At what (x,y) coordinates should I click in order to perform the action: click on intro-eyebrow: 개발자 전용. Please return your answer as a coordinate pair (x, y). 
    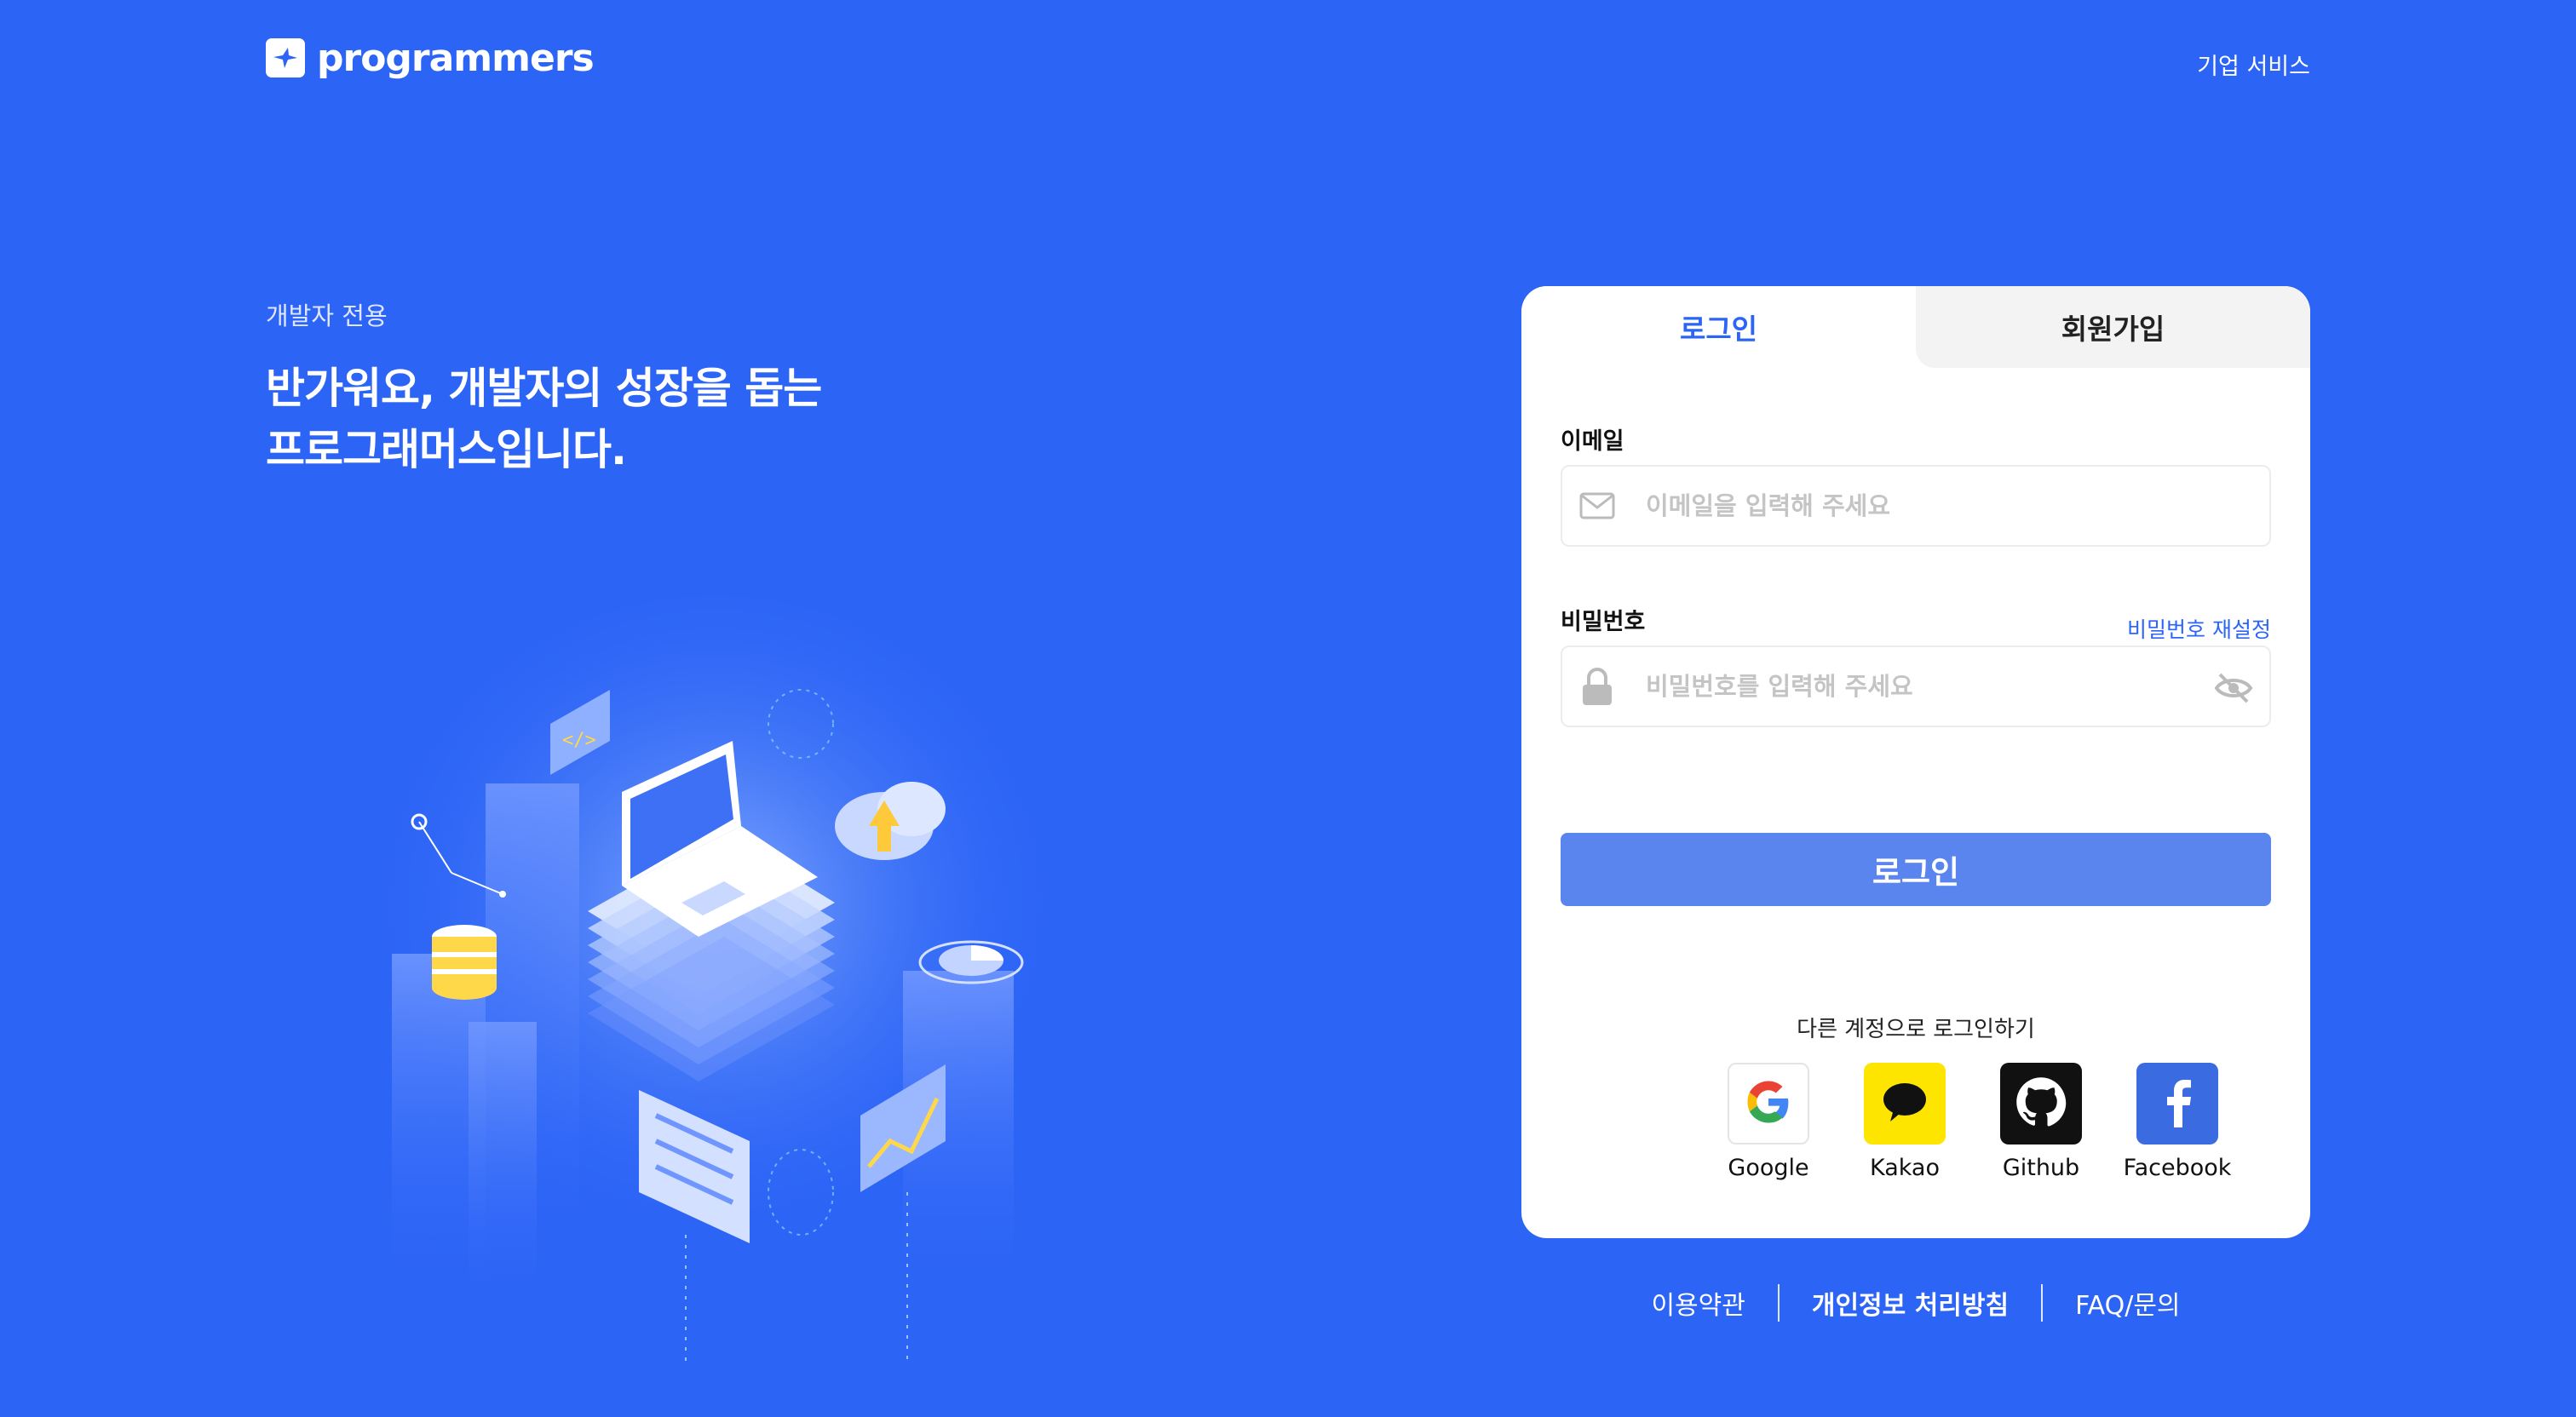
    Looking at the image, I should click on (327, 315).